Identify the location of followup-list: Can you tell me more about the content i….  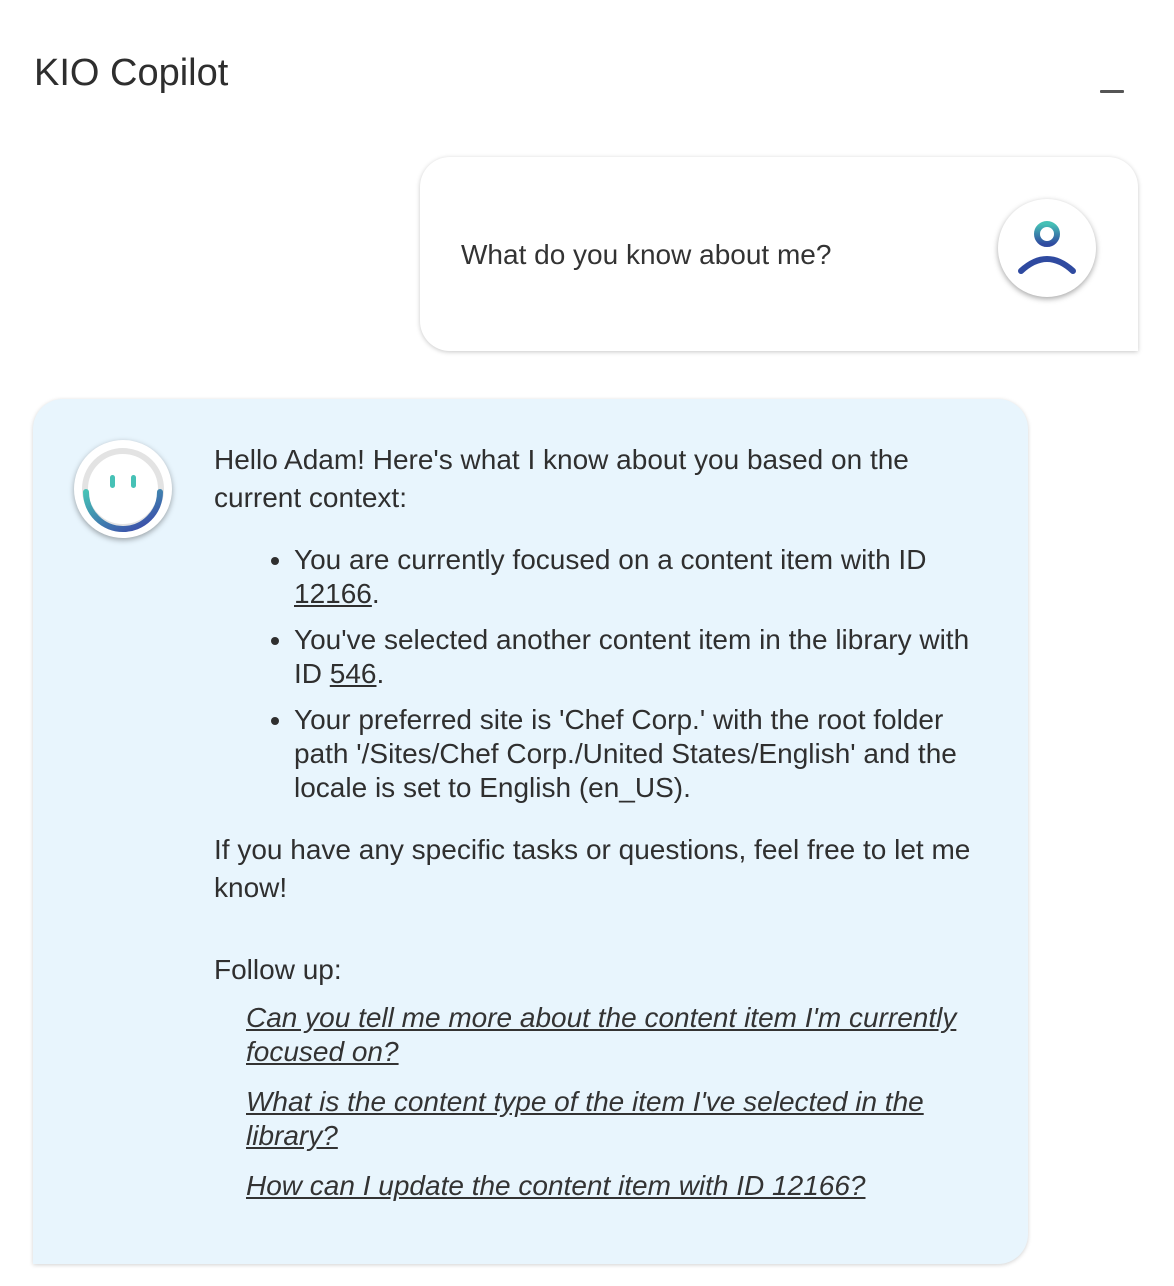
(615, 1102).